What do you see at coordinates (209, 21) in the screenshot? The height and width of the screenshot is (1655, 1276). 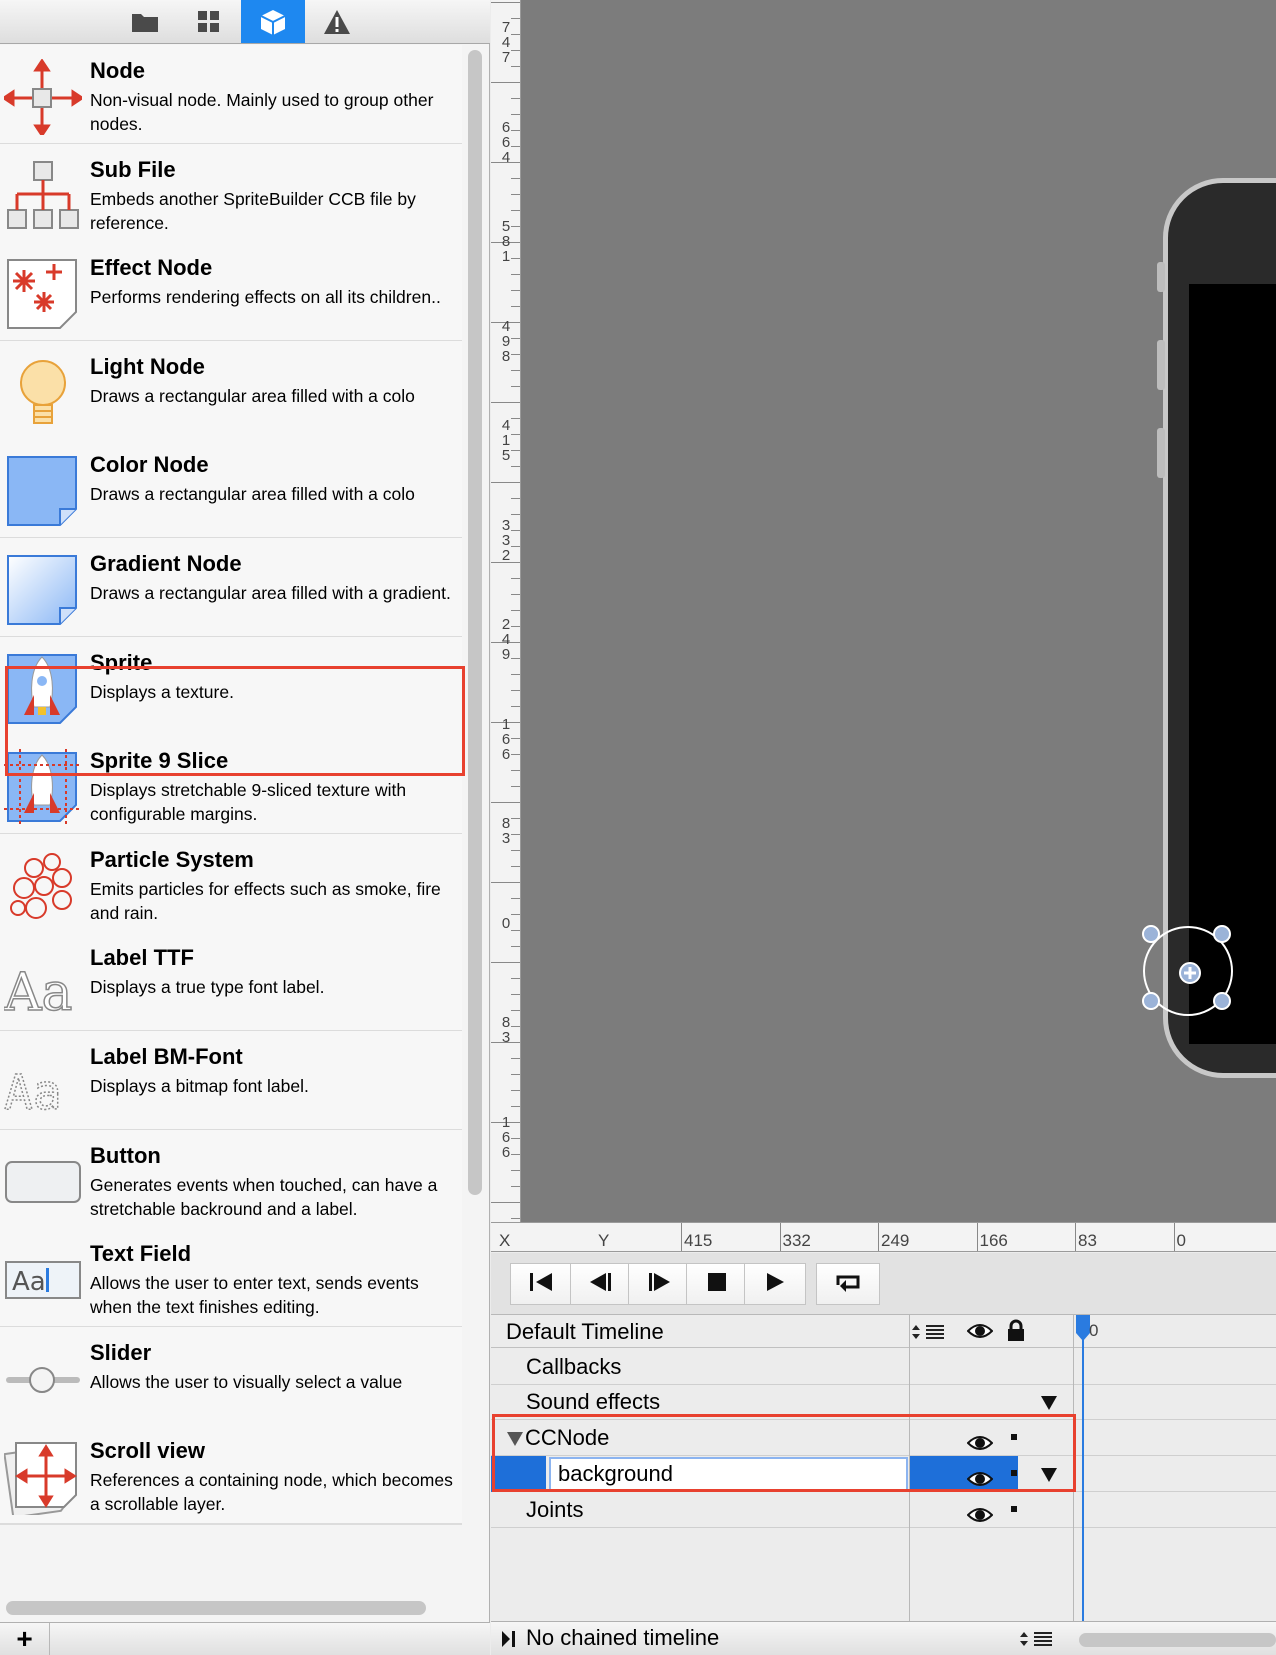 I see `tab-resources` at bounding box center [209, 21].